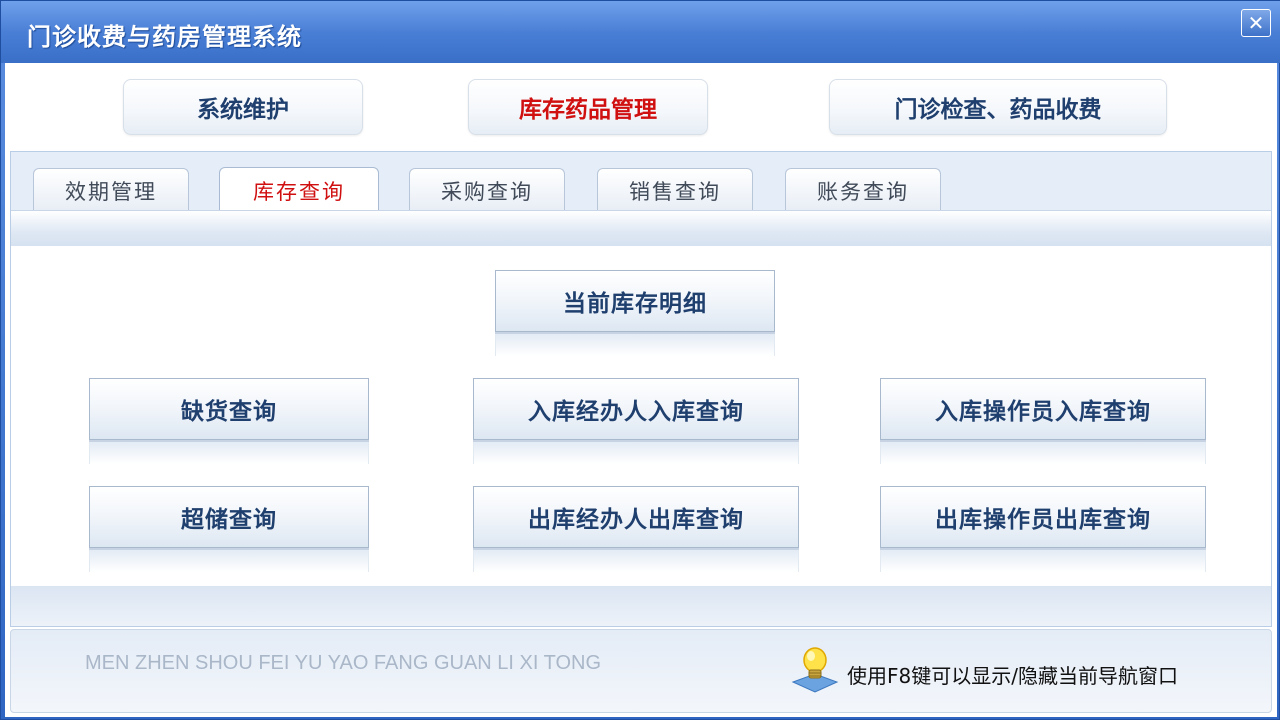  I want to click on close-icon: ✕, so click(1256, 23).